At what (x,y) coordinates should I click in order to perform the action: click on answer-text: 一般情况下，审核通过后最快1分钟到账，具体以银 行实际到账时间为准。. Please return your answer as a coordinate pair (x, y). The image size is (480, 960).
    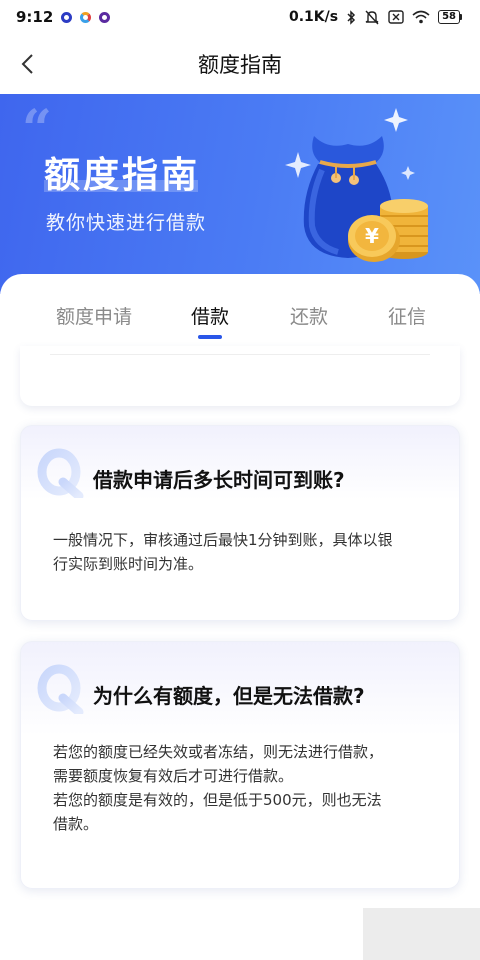
    Looking at the image, I should click on (249, 552).